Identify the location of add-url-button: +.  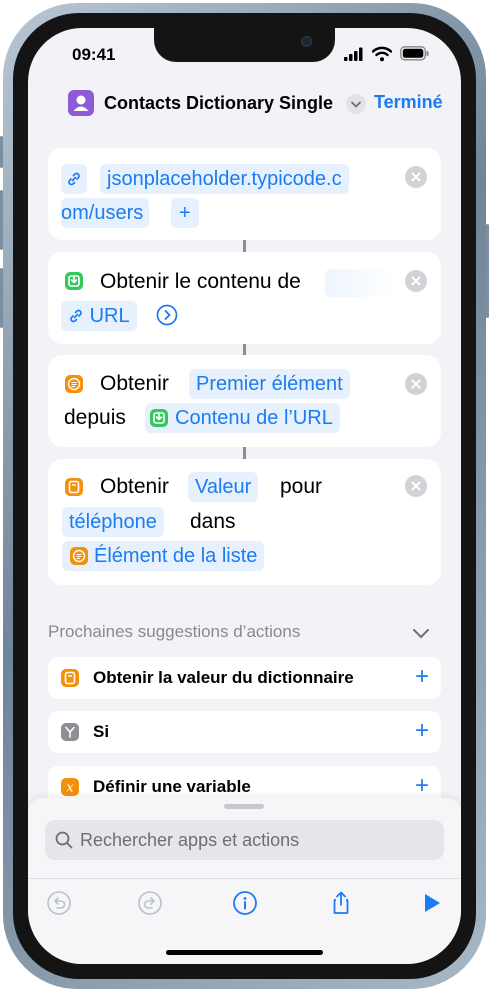
(185, 213).